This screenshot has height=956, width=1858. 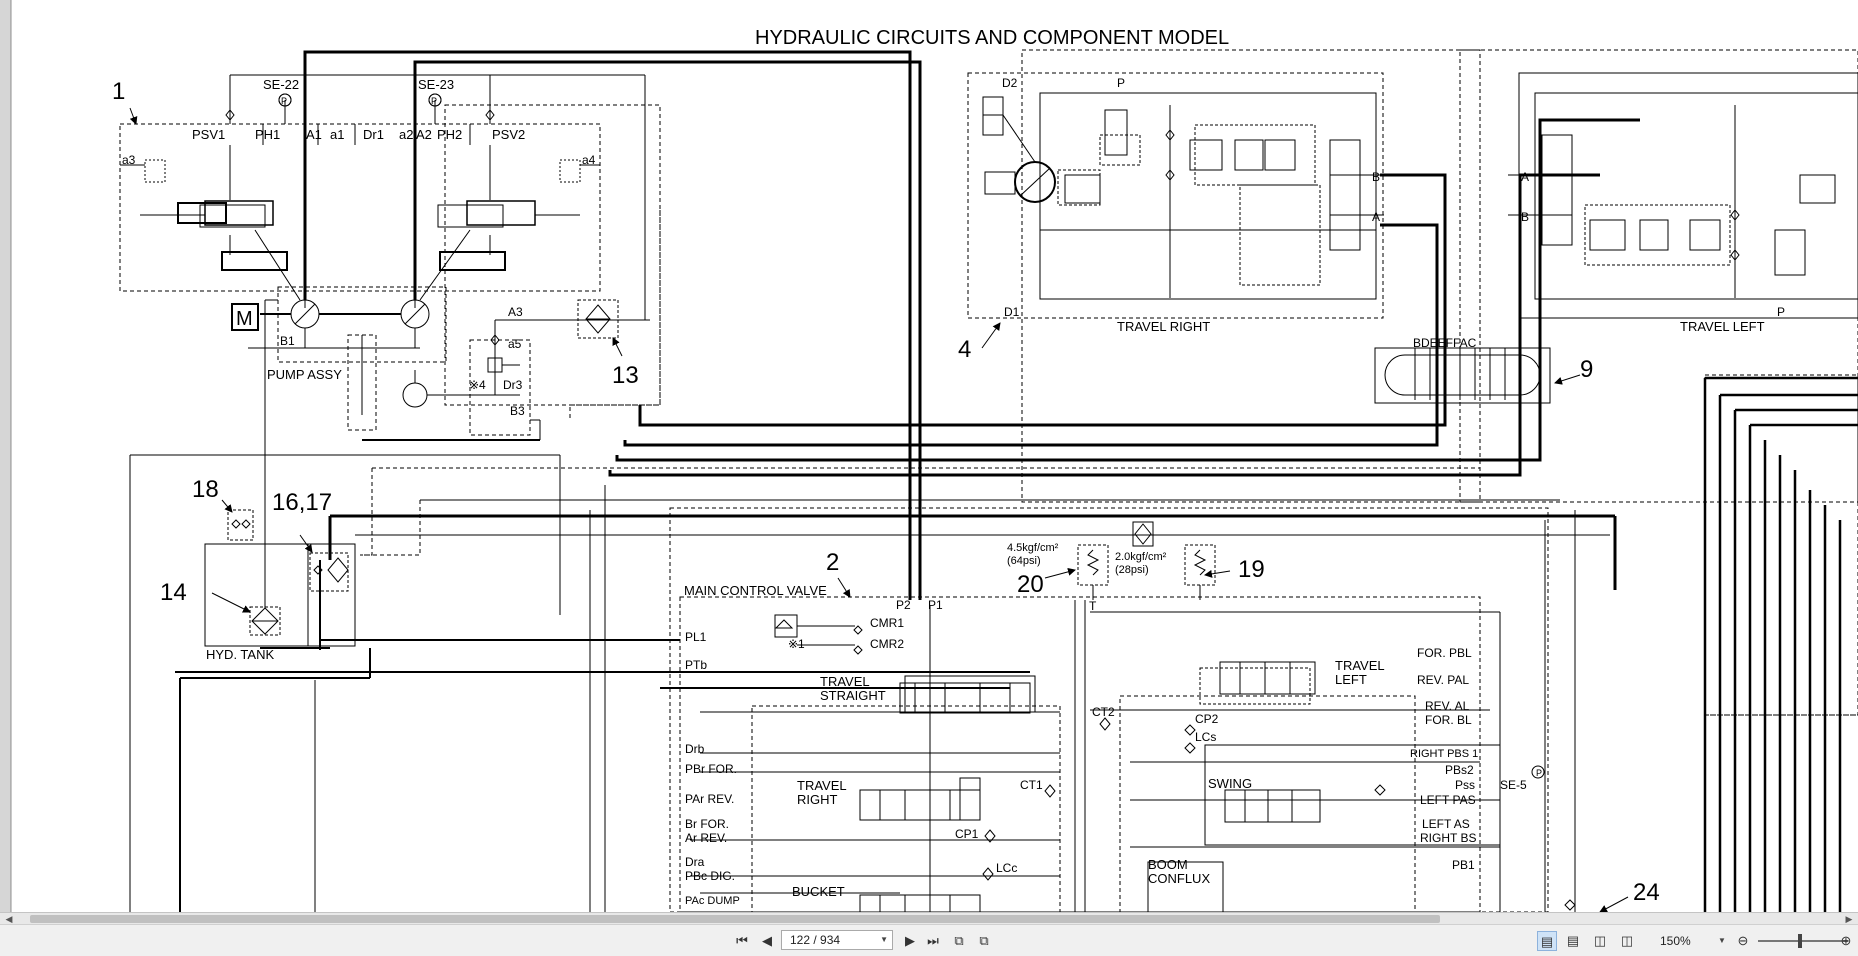 What do you see at coordinates (887, 644) in the screenshot?
I see `port-cmr2: CMR2` at bounding box center [887, 644].